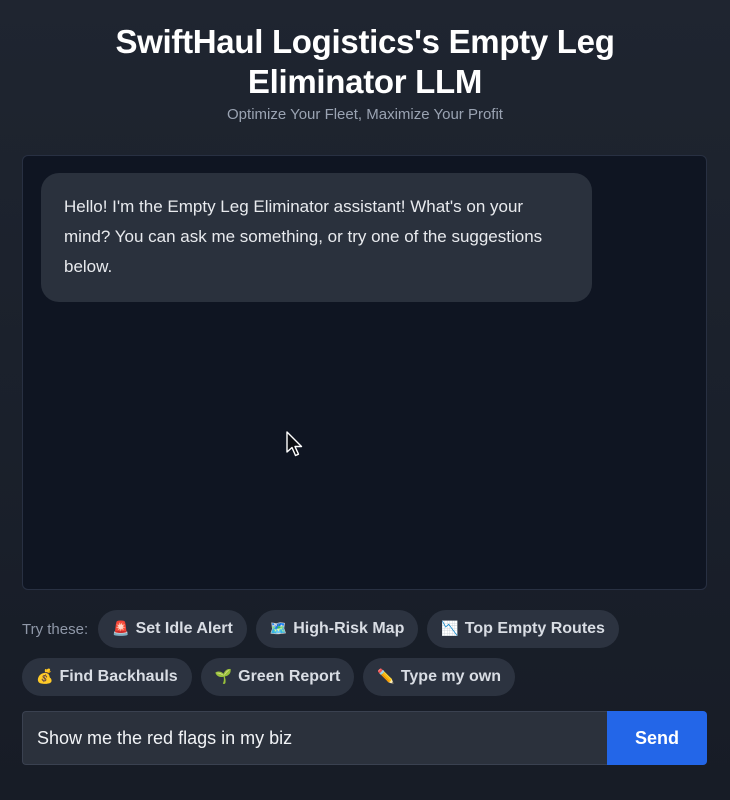 Image resolution: width=730 pixels, height=800 pixels. Describe the element at coordinates (450, 676) in the screenshot. I see `chip-label: Type my own` at that location.